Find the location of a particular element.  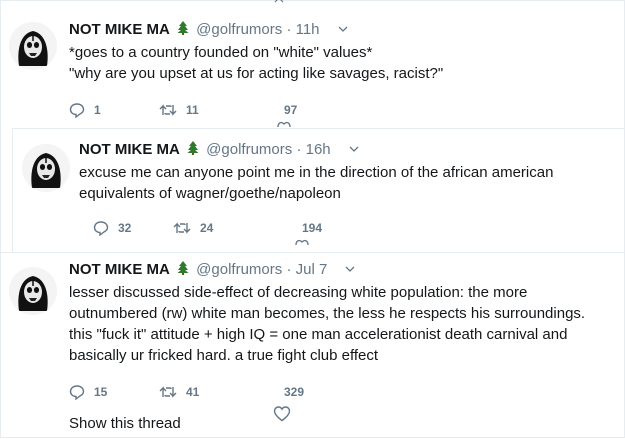

like-count-wrap: 329 is located at coordinates (289, 392).